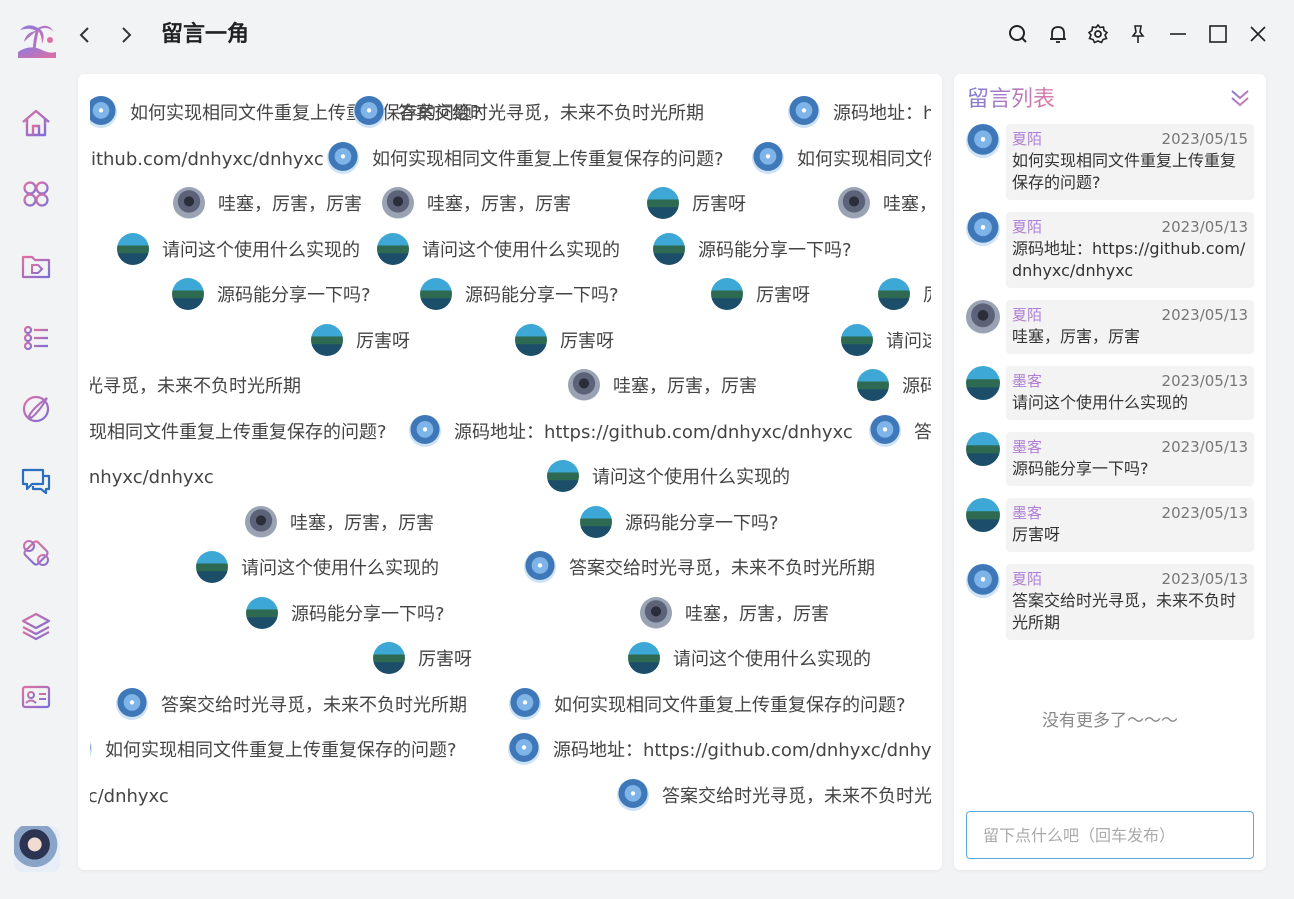 The width and height of the screenshot is (1294, 899). I want to click on message-text: 厉害呀, so click(1036, 534).